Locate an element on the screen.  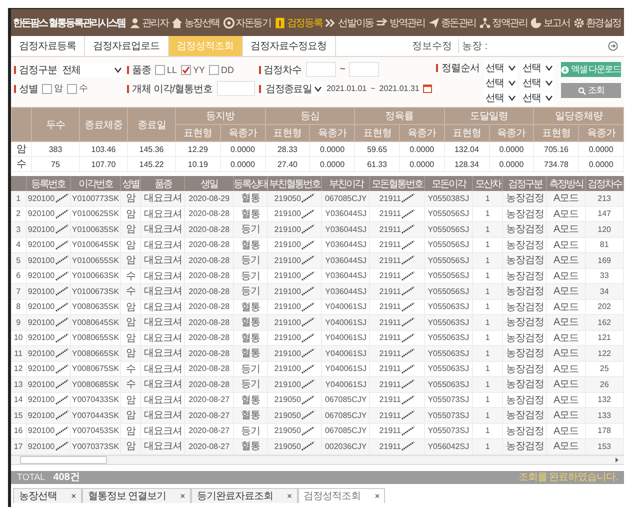
nav-menu-item: 정액관리 is located at coordinates (503, 23).